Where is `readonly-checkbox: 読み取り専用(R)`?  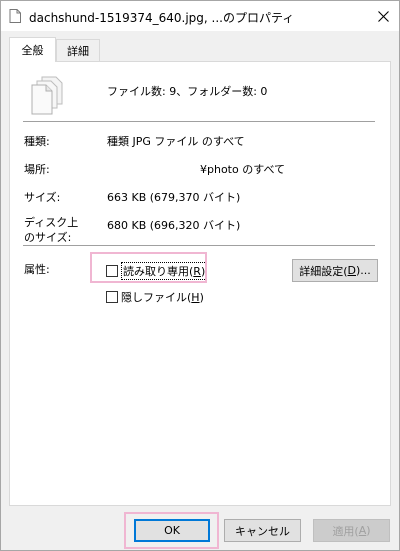
readonly-checkbox: 読み取り専用(R) is located at coordinates (157, 271).